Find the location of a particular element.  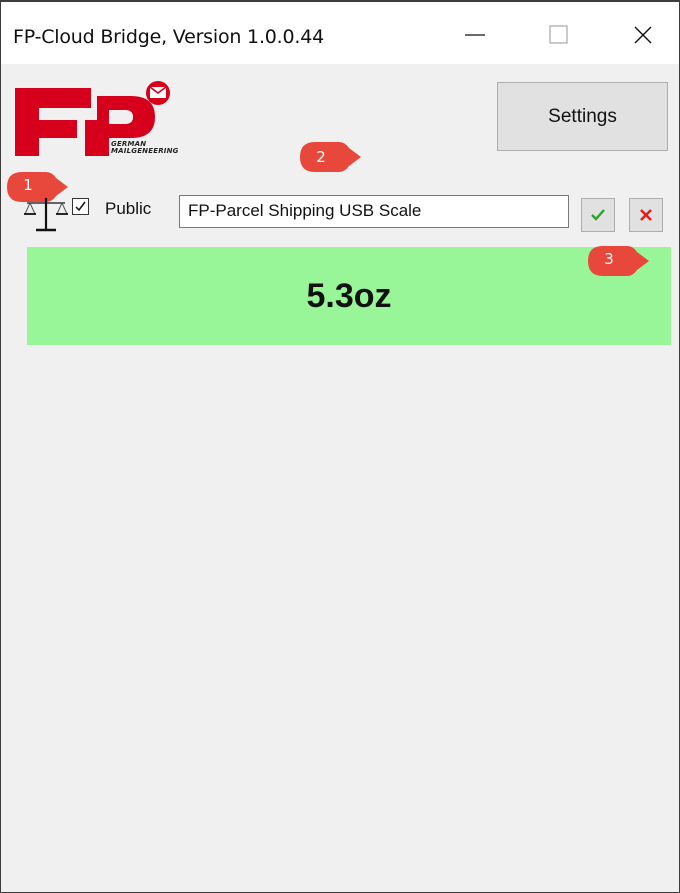

callout-number: 2 is located at coordinates (321, 157).